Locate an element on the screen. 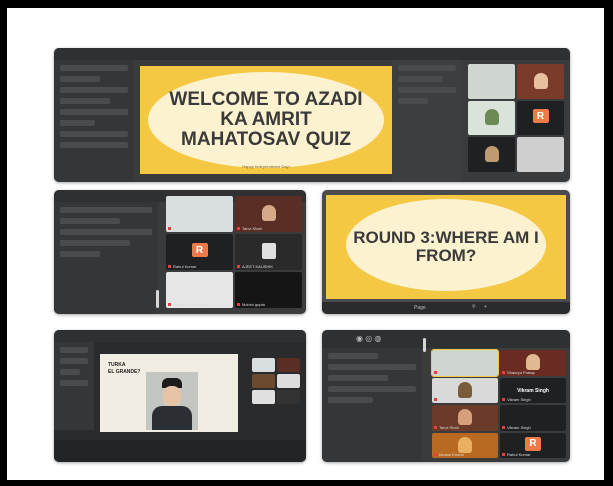  participant-tile: Ishaan Kumar is located at coordinates (465, 445).